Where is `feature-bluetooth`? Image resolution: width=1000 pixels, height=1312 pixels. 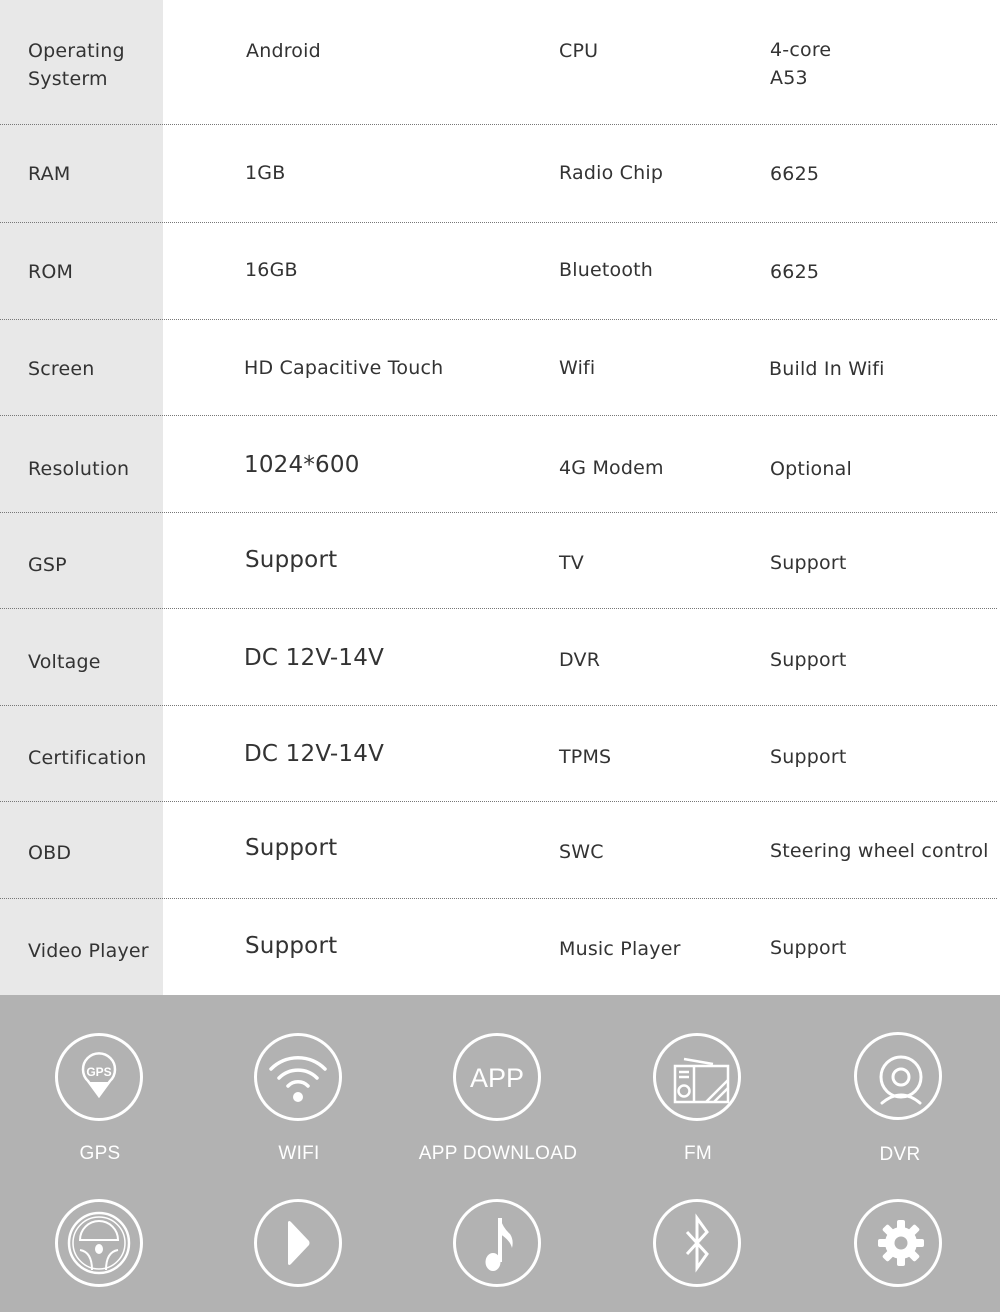
feature-bluetooth is located at coordinates (698, 1253).